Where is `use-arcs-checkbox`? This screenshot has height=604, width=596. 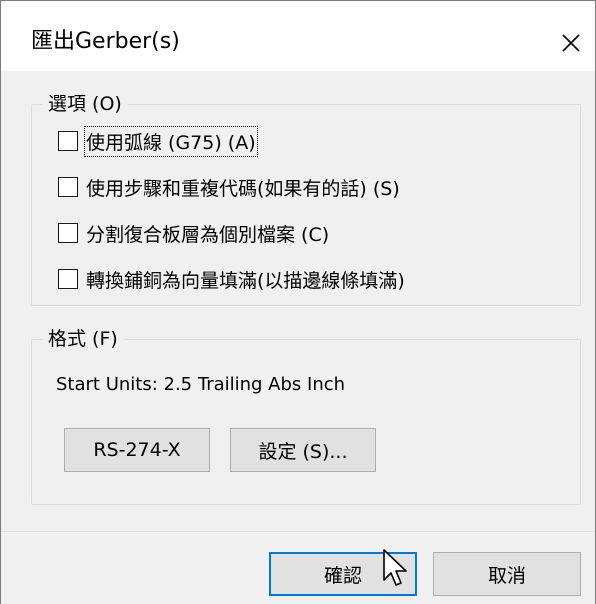 use-arcs-checkbox is located at coordinates (68, 141).